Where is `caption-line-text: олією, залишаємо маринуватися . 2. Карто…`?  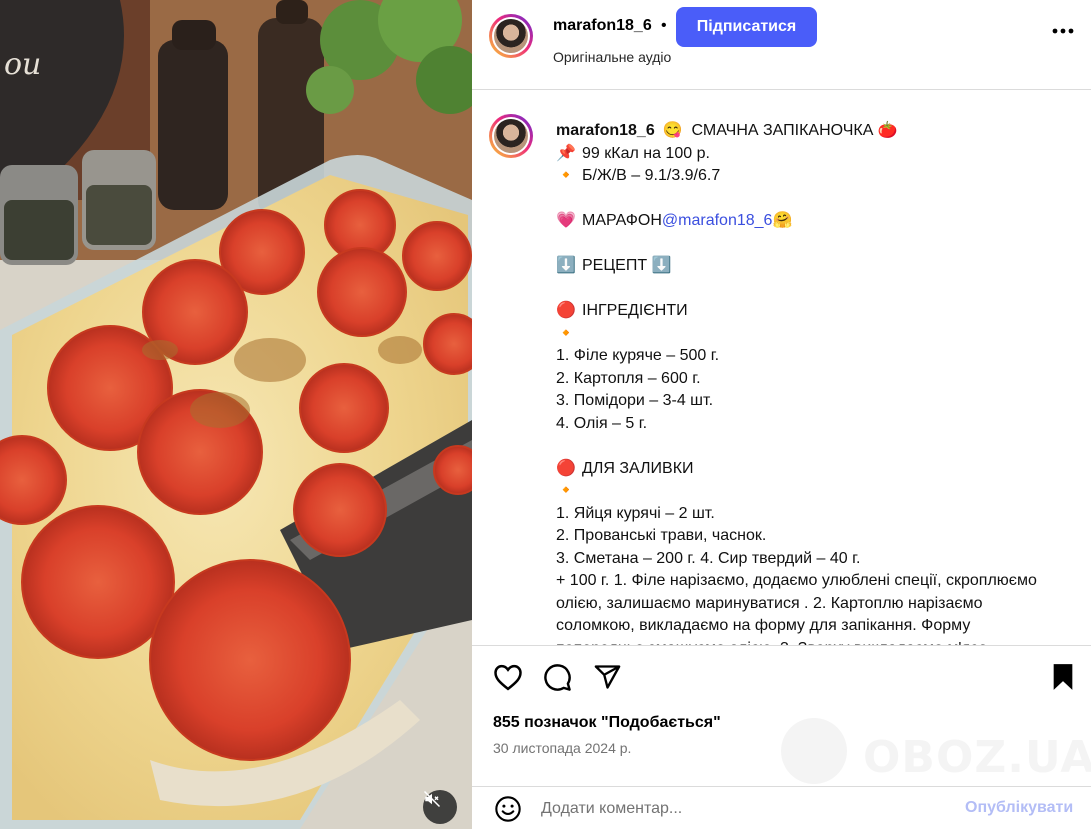
caption-line-text: олією, залишаємо маринуватися . 2. Карто… is located at coordinates (769, 603).